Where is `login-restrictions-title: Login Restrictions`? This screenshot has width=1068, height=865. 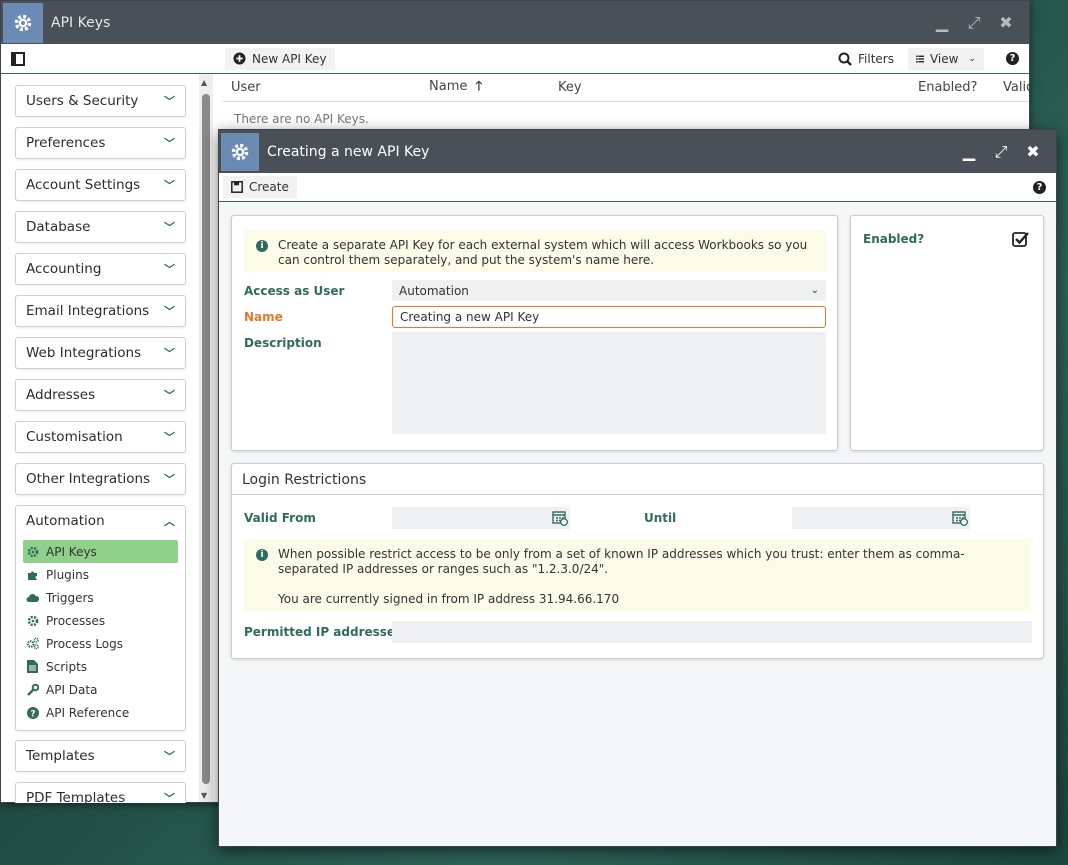 login-restrictions-title: Login Restrictions is located at coordinates (304, 480).